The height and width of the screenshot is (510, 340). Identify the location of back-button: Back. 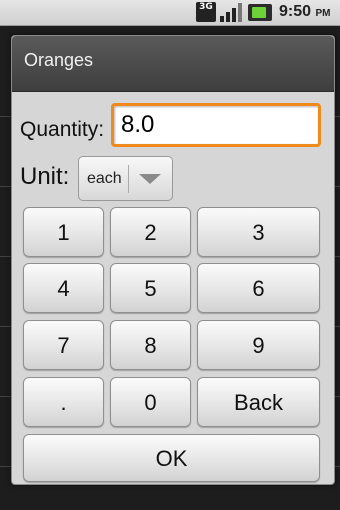
(258, 402).